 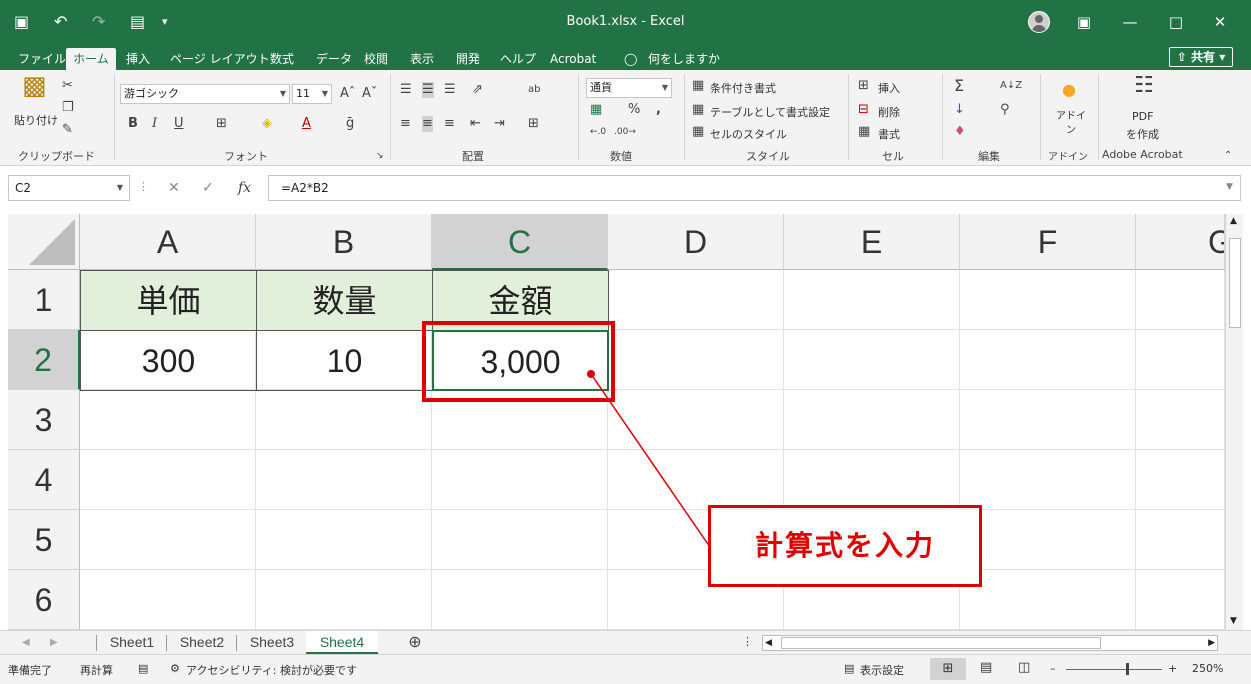 What do you see at coordinates (36, 120) in the screenshot?
I see `paste-button-label: 貼り付け` at bounding box center [36, 120].